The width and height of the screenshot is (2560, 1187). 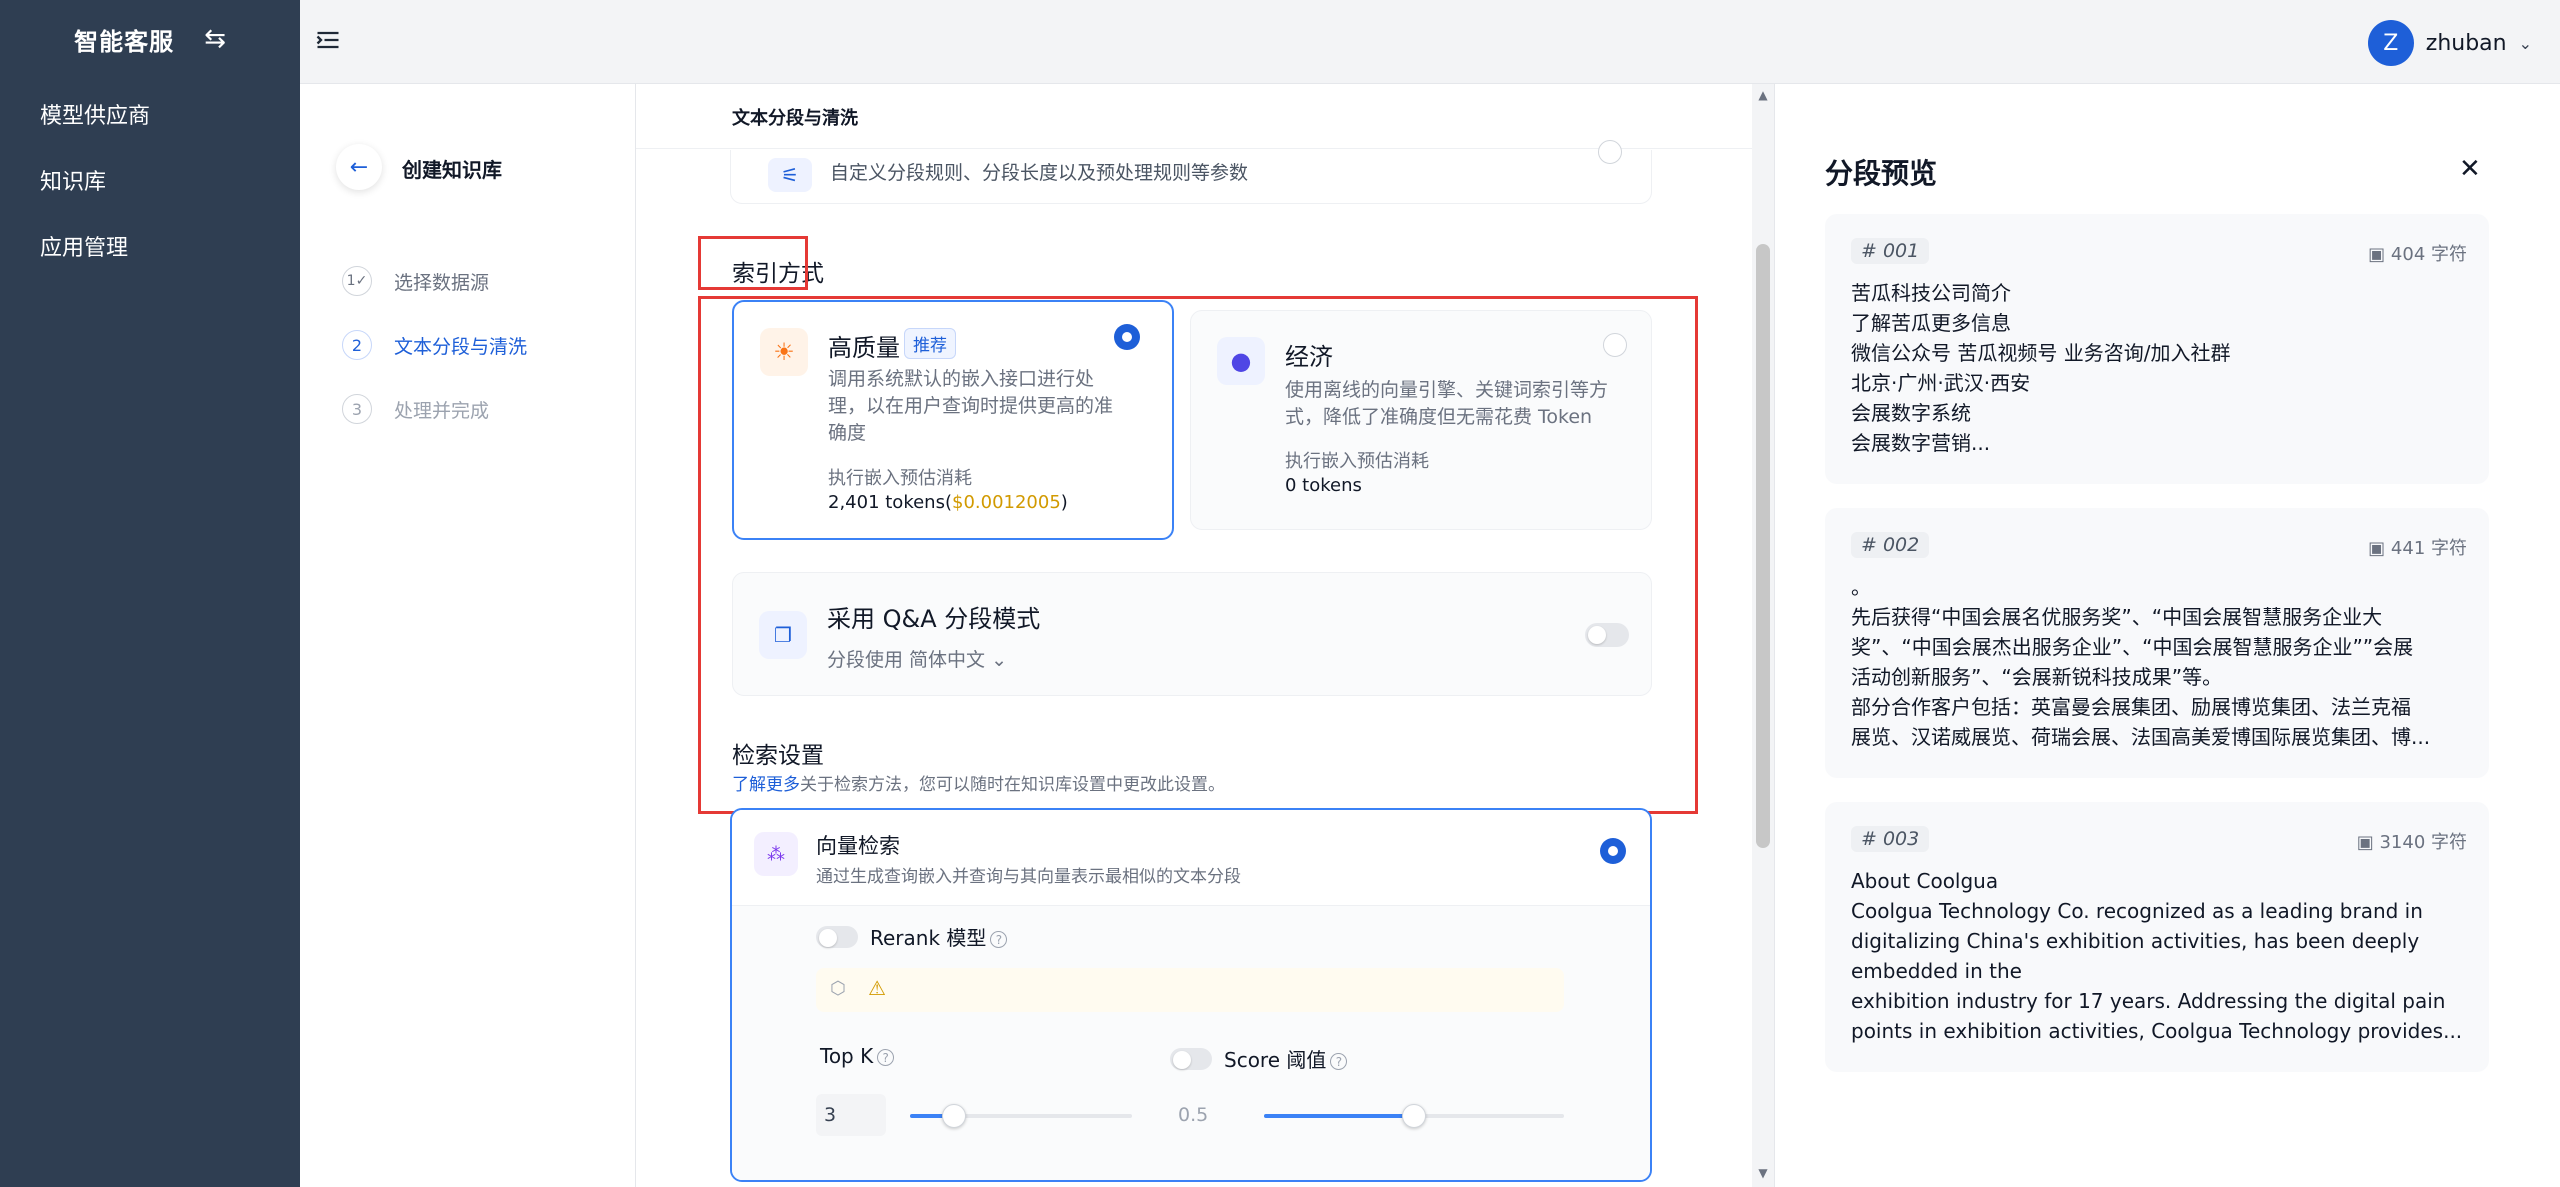 What do you see at coordinates (1610, 152) in the screenshot?
I see `custom-segmentation-radio` at bounding box center [1610, 152].